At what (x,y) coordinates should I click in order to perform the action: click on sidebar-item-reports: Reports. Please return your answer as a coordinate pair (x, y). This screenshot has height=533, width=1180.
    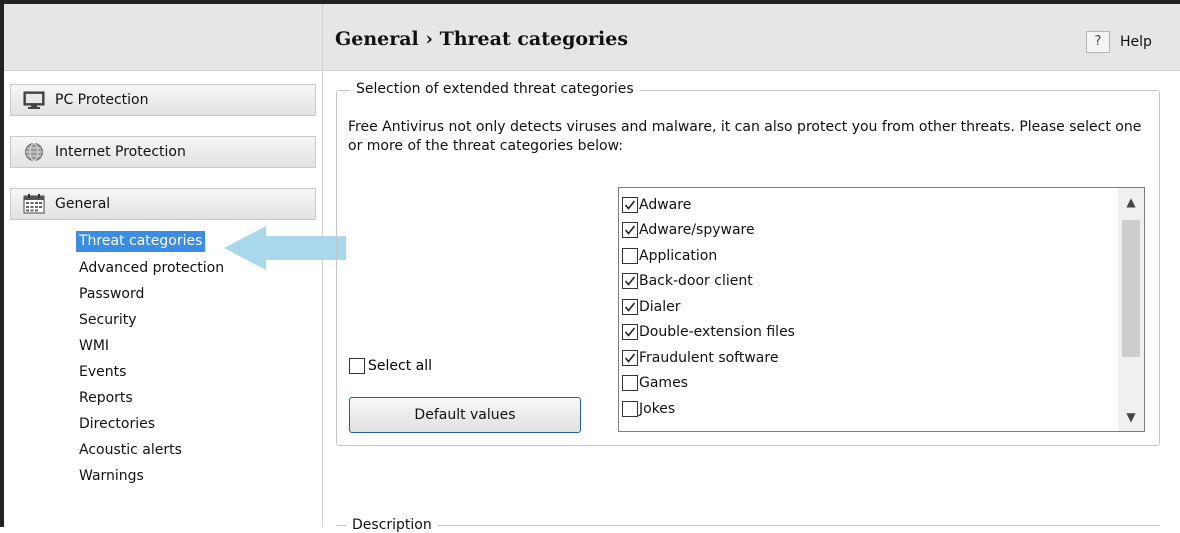
    Looking at the image, I should click on (151, 398).